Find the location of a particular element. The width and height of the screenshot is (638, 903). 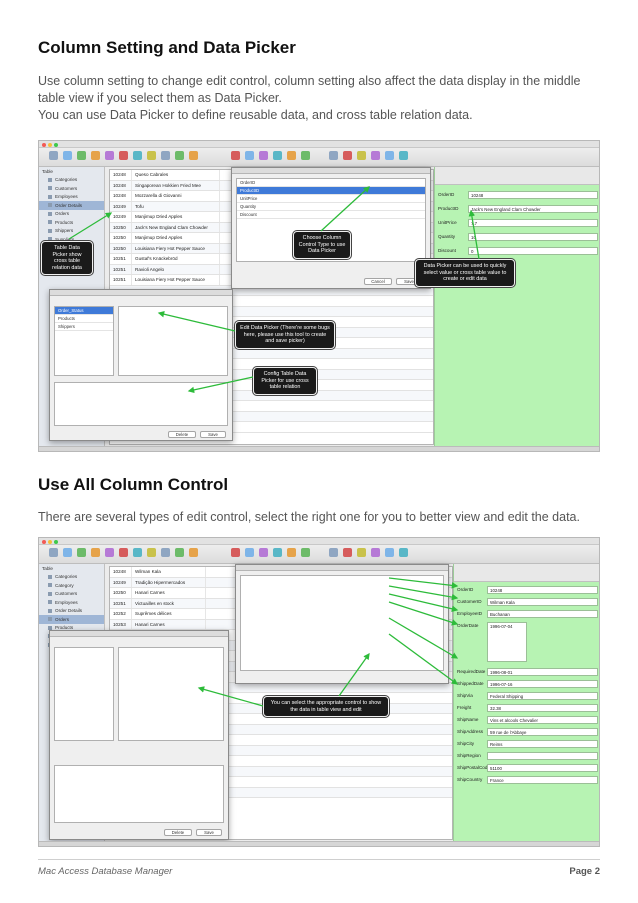

section2-title: Use All Column Control is located at coordinates (133, 484).